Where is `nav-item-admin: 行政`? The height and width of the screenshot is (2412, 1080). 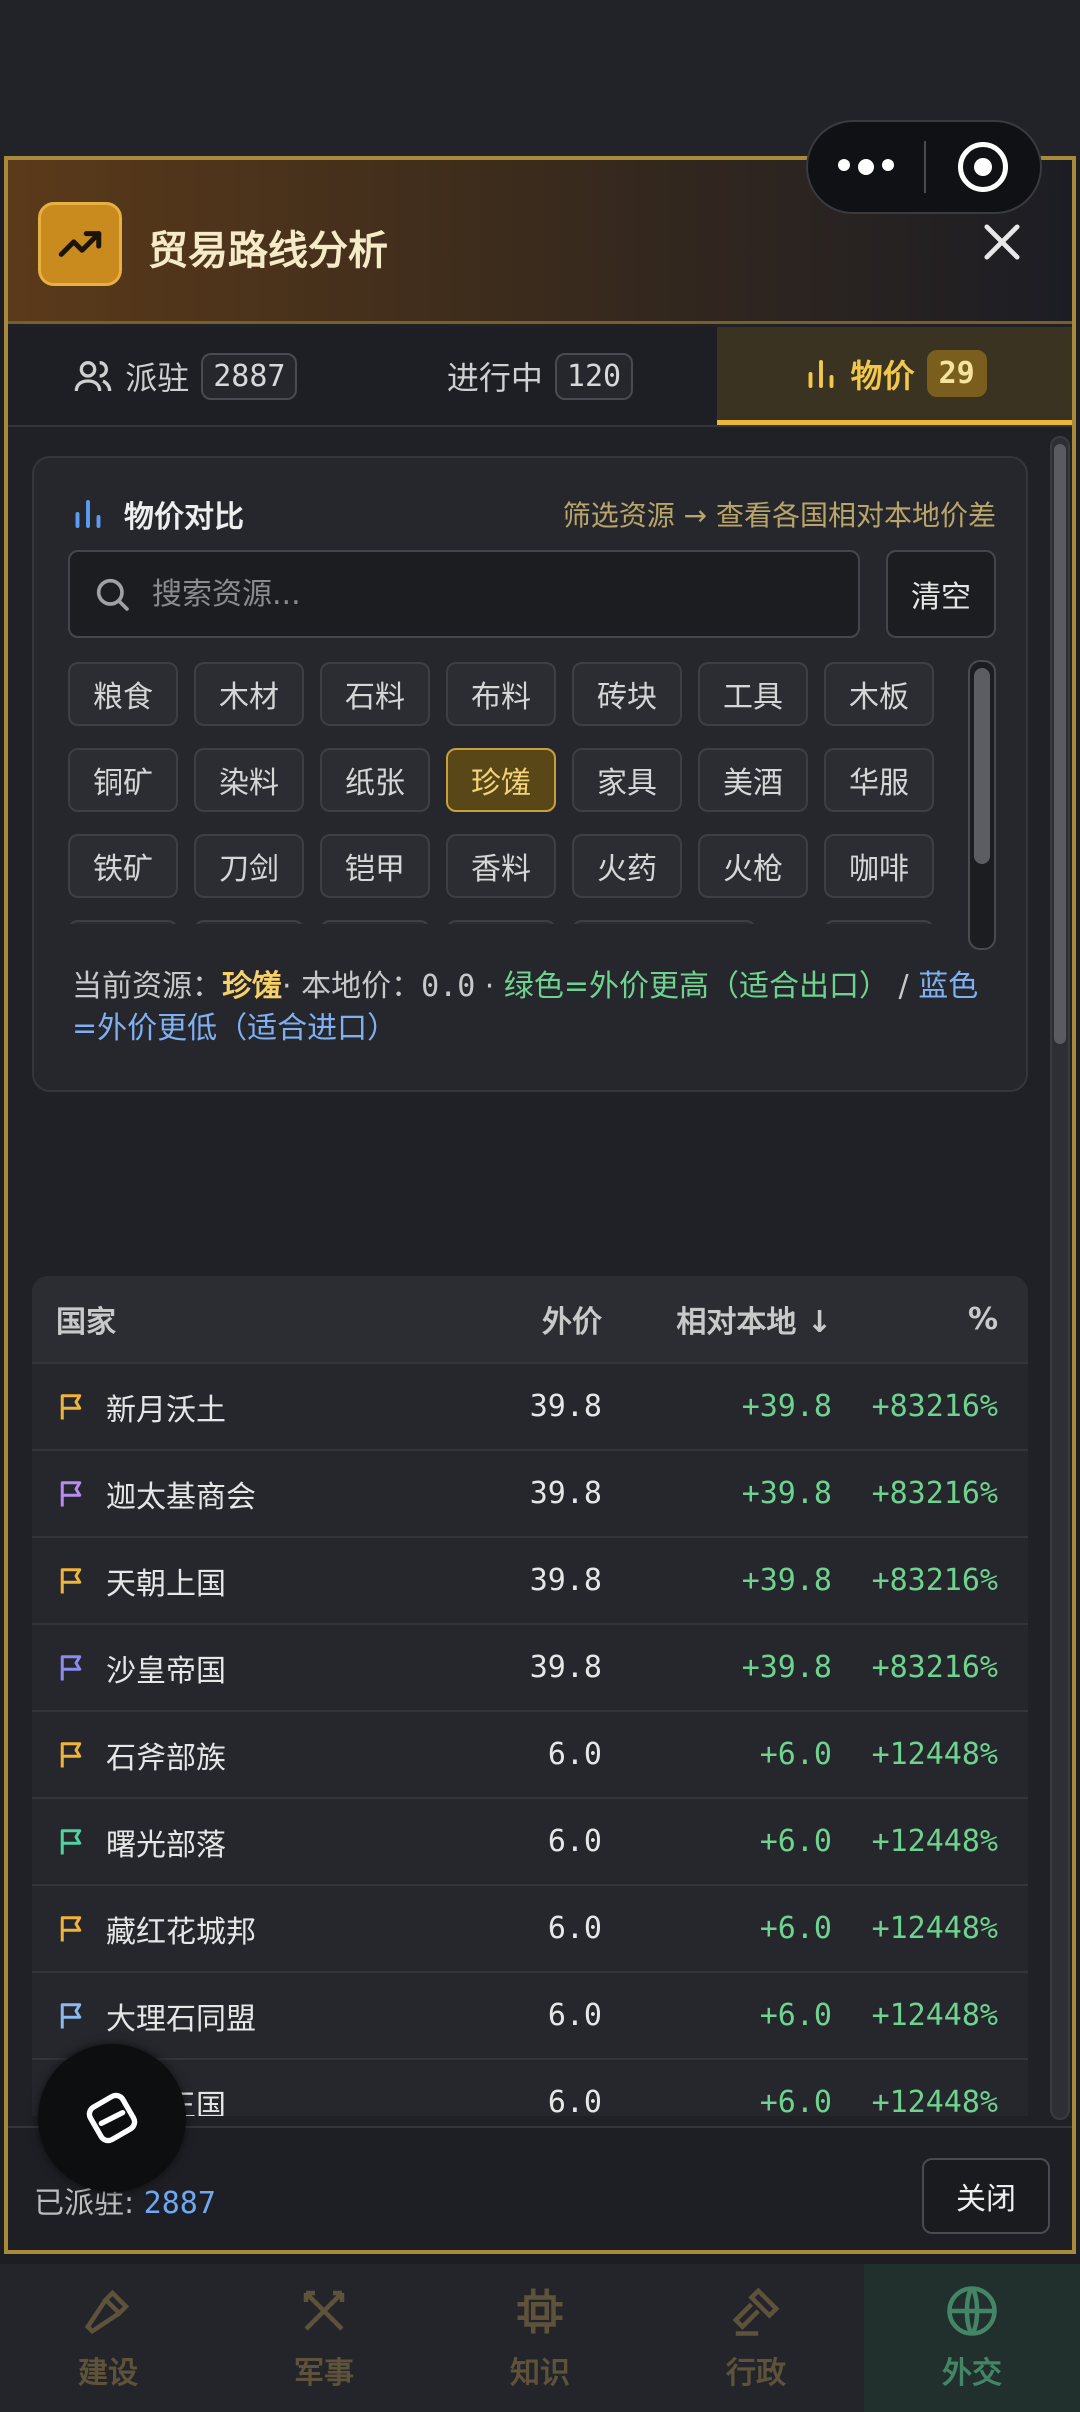 nav-item-admin: 行政 is located at coordinates (756, 2338).